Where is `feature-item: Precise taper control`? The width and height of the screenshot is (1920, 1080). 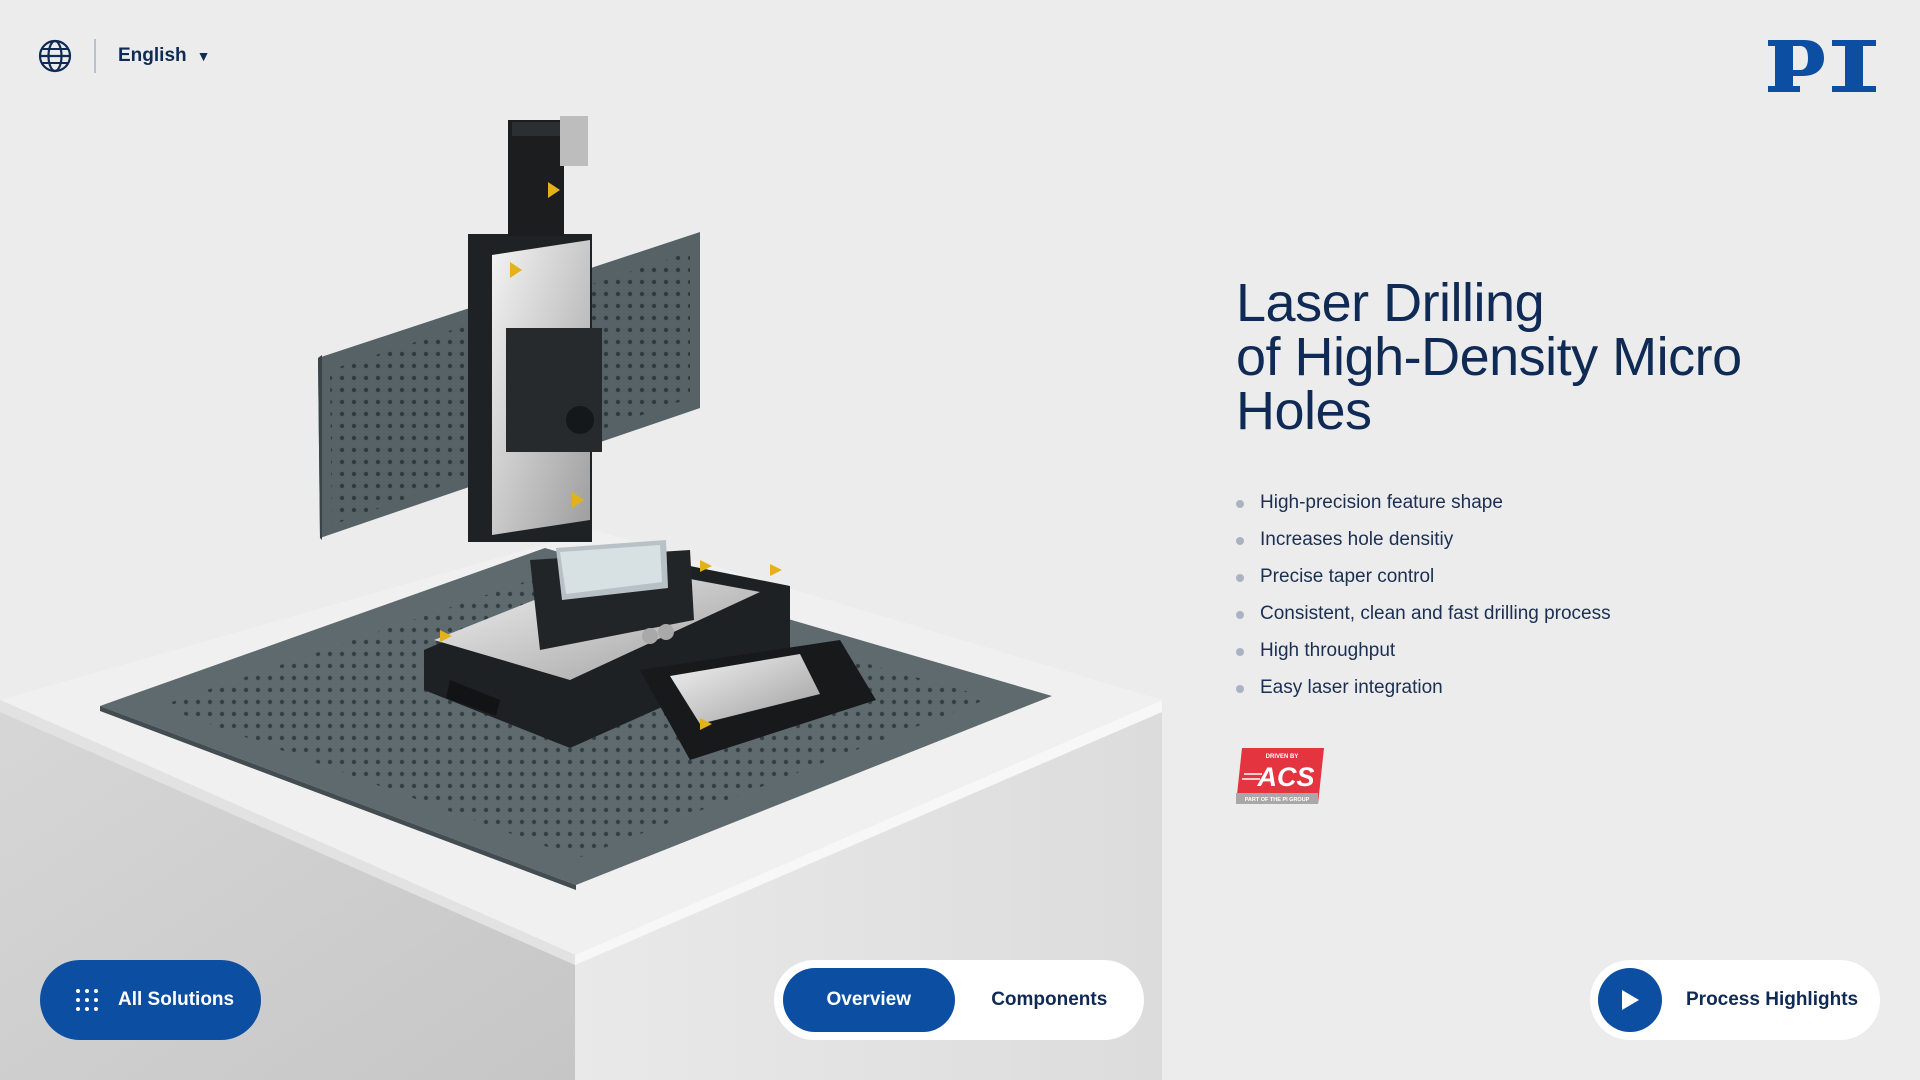
feature-item: Precise taper control is located at coordinates (1546, 576).